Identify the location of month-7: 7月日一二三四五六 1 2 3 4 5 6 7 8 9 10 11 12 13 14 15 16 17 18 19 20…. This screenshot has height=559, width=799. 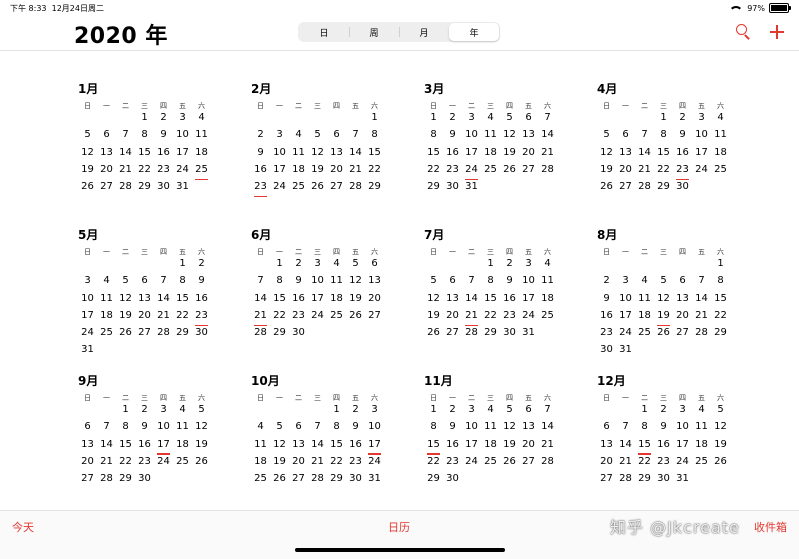
(499, 285).